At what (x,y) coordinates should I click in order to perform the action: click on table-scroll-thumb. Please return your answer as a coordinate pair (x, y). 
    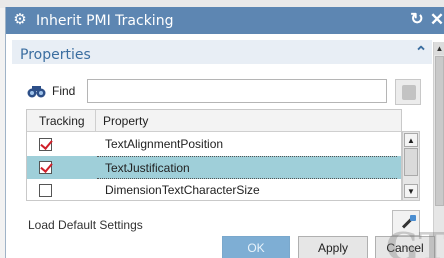
    Looking at the image, I should click on (411, 162).